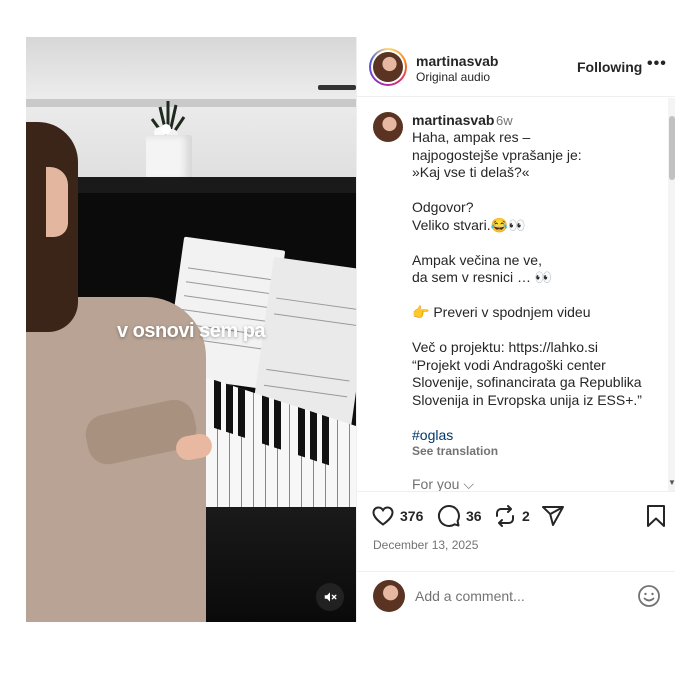  I want to click on hashtag-link: #oglas, so click(537, 436).